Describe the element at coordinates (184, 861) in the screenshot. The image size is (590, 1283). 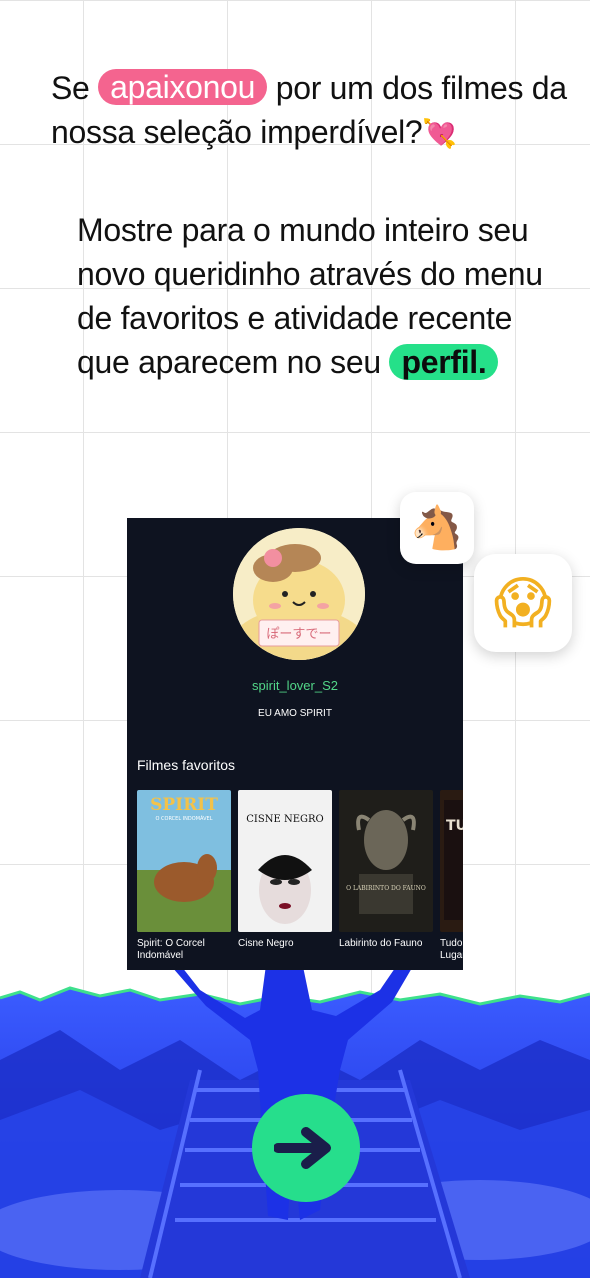
I see `poster-spirit: SPIRIT O CORCEL INDOMÁVEL` at that location.